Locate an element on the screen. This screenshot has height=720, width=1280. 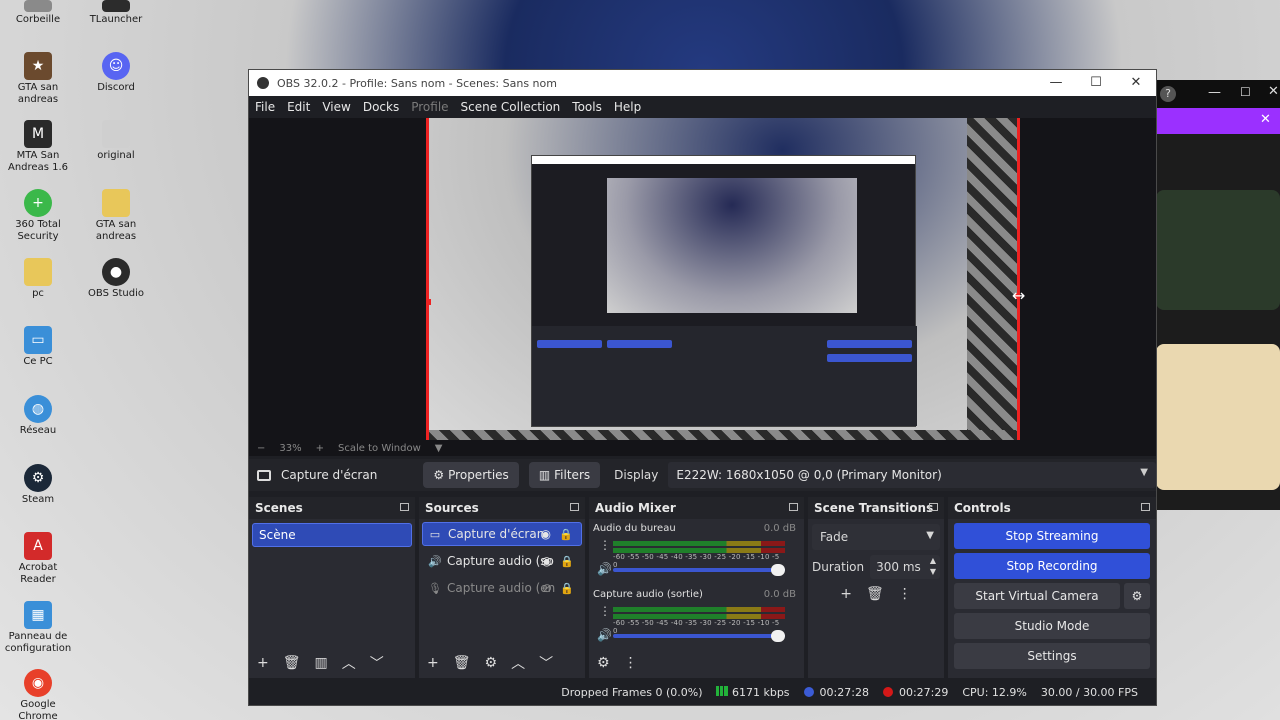
menu-view: View is located at coordinates (336, 107).